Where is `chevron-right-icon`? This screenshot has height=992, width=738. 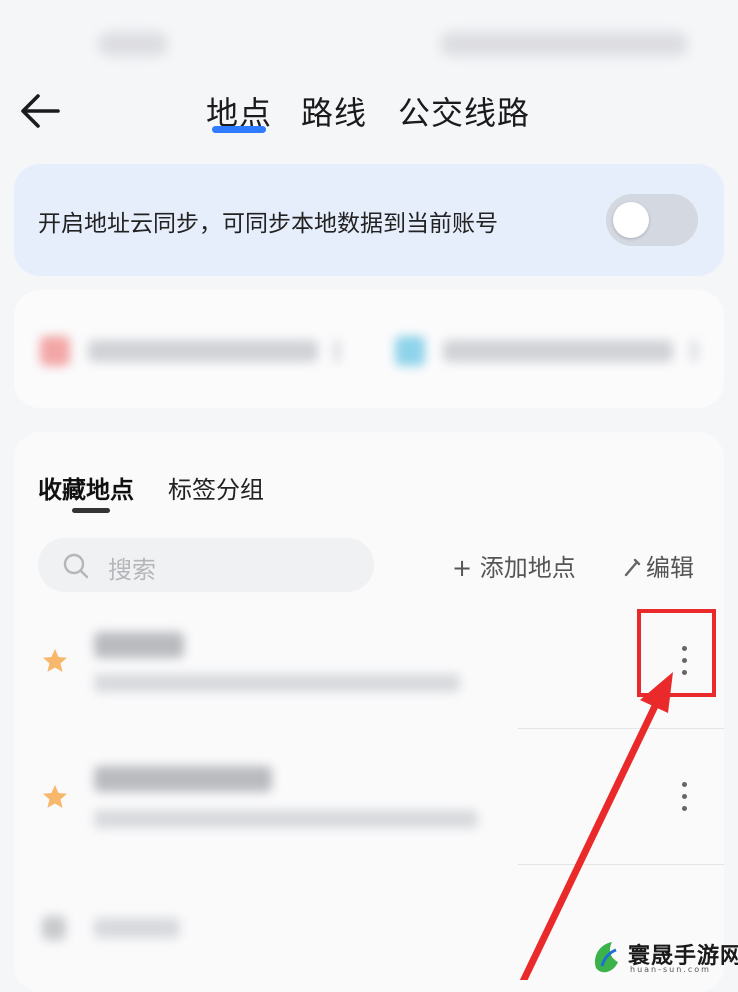 chevron-right-icon is located at coordinates (694, 351).